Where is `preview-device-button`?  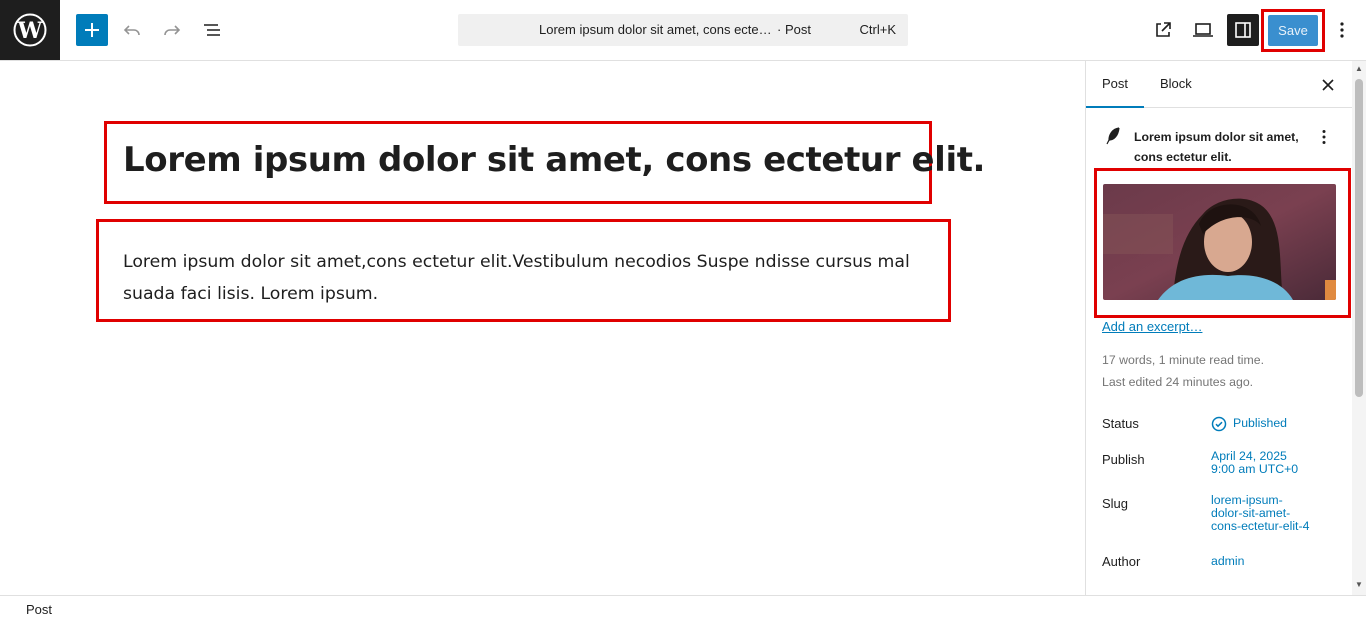 preview-device-button is located at coordinates (1203, 30).